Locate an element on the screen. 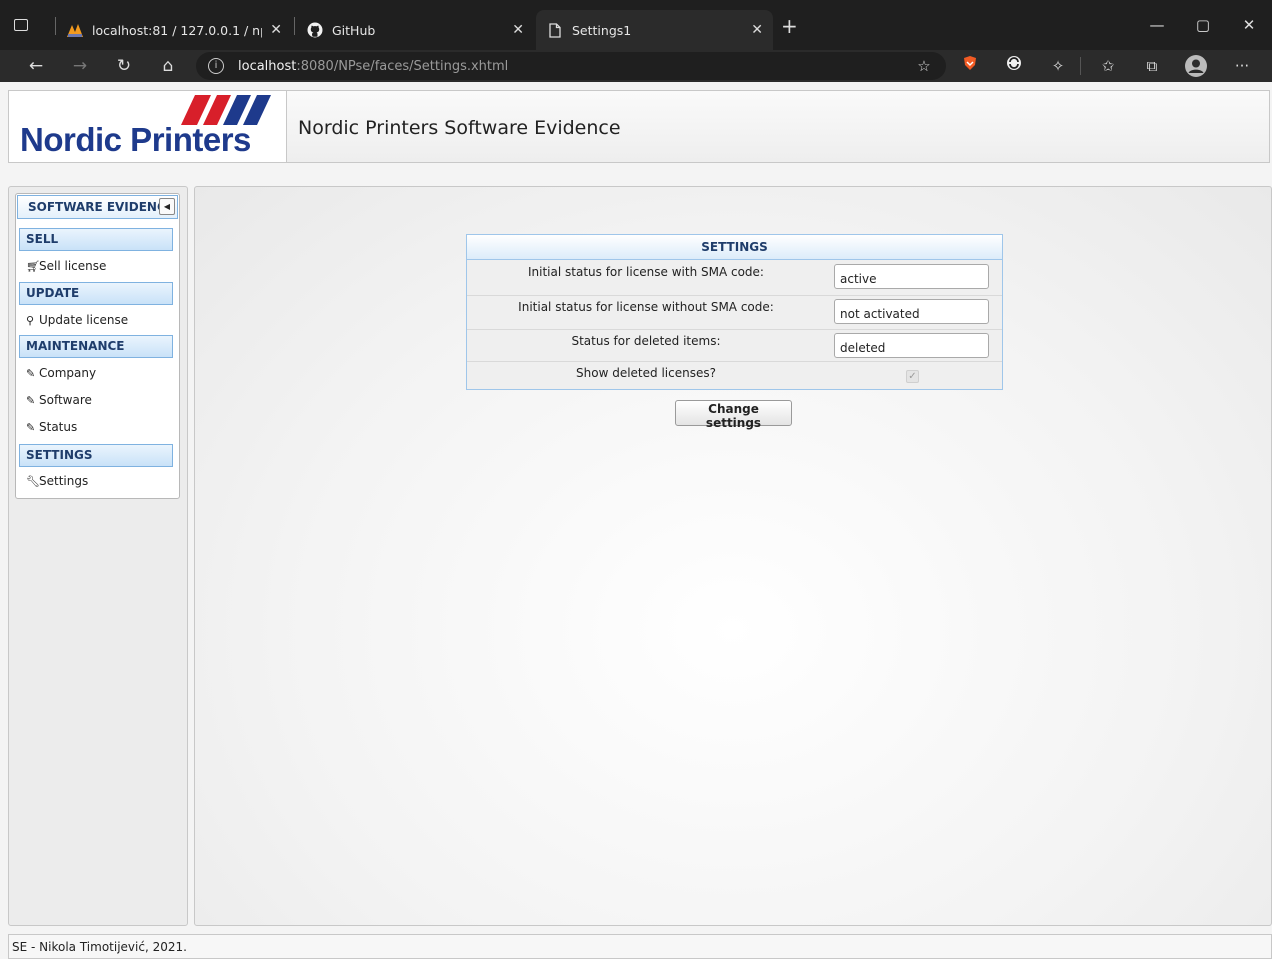  tab-title: GitHub is located at coordinates (354, 30).